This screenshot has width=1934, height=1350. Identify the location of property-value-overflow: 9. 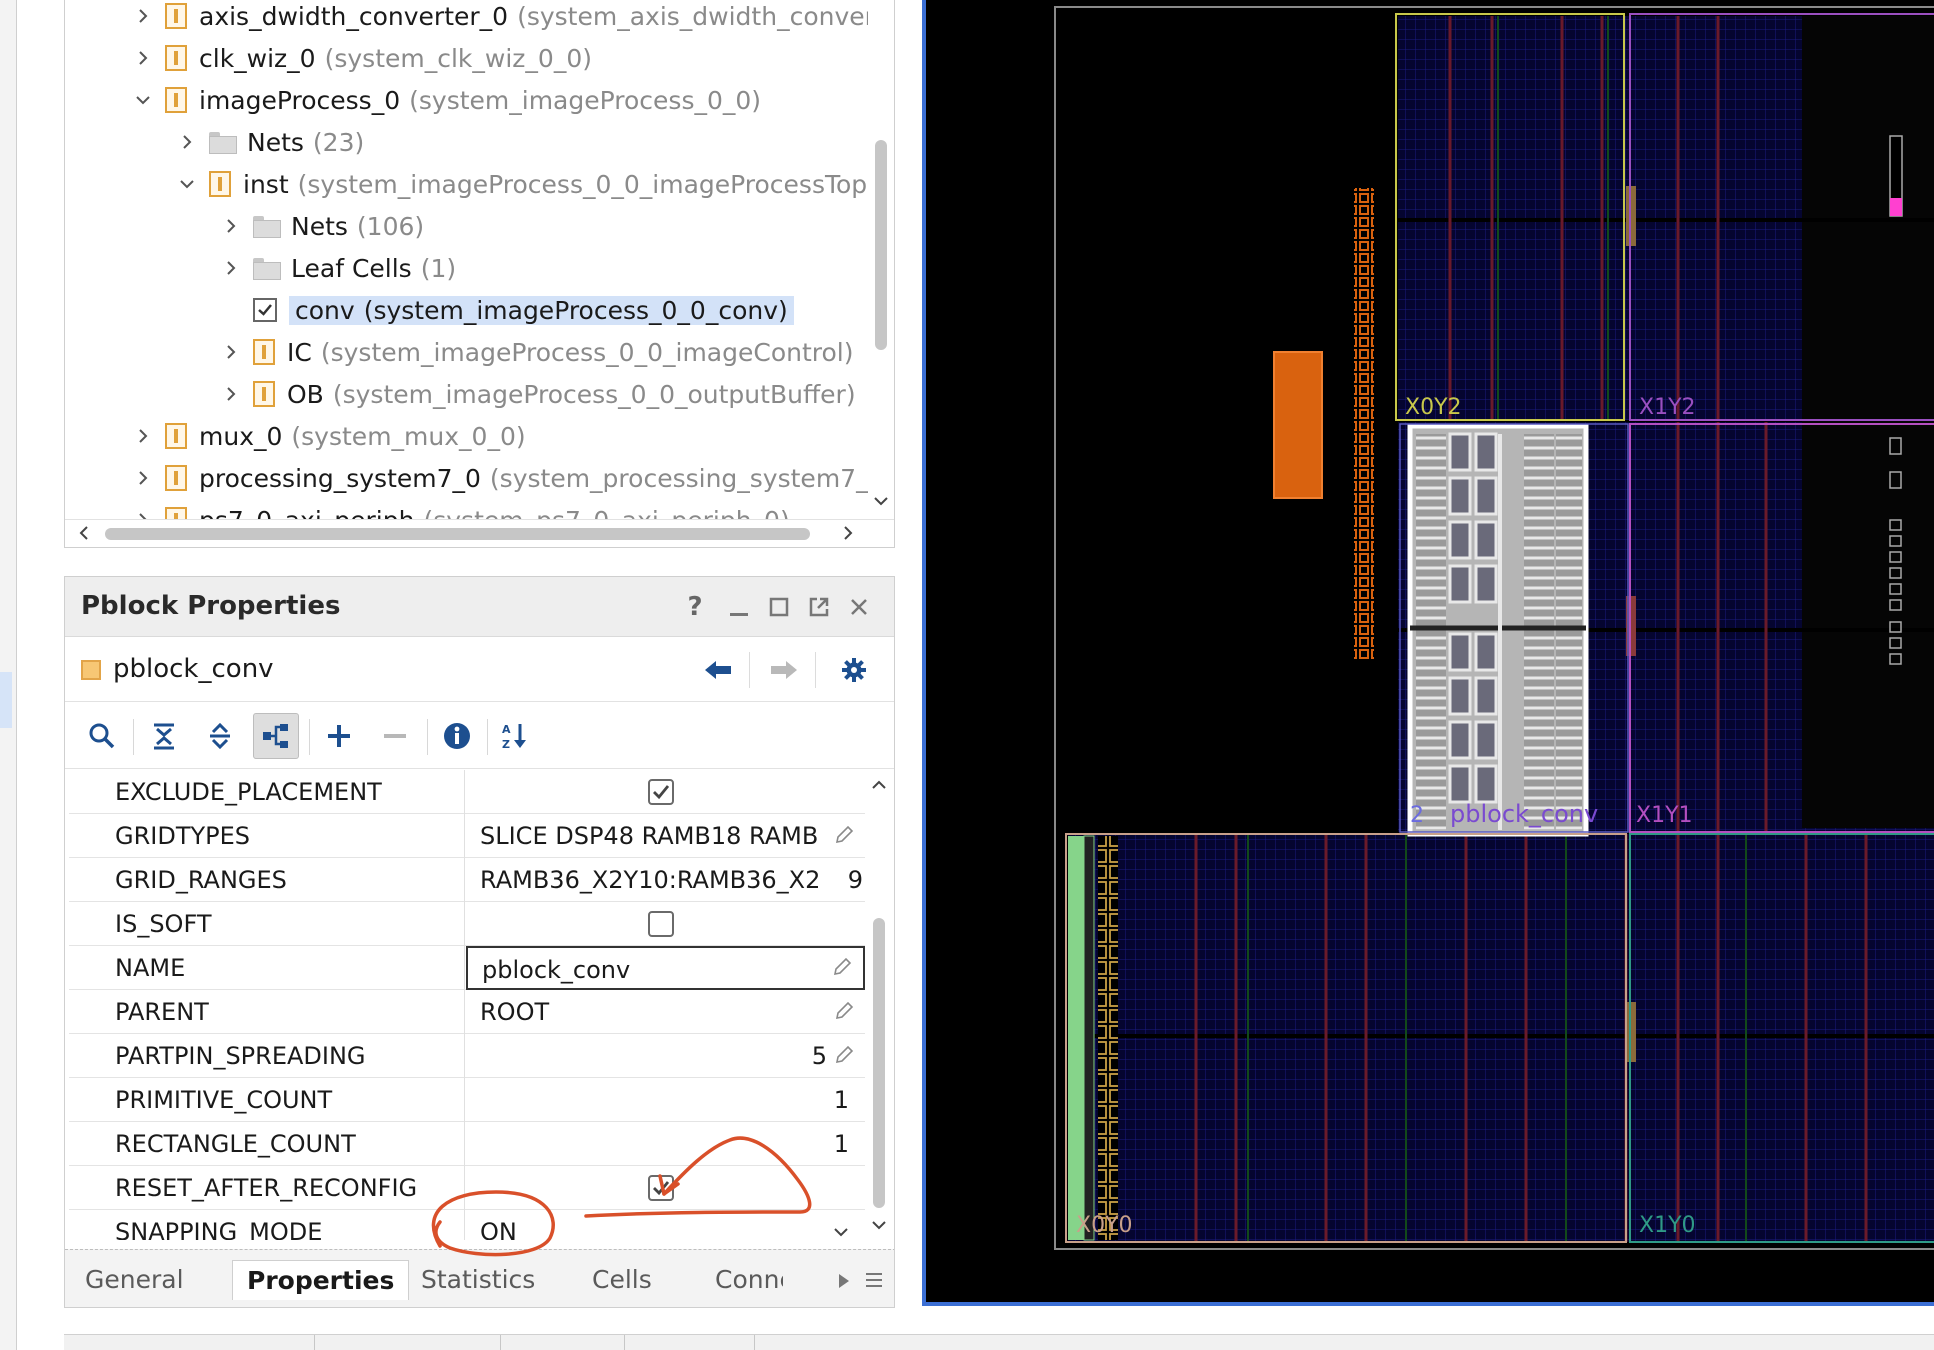
(855, 880).